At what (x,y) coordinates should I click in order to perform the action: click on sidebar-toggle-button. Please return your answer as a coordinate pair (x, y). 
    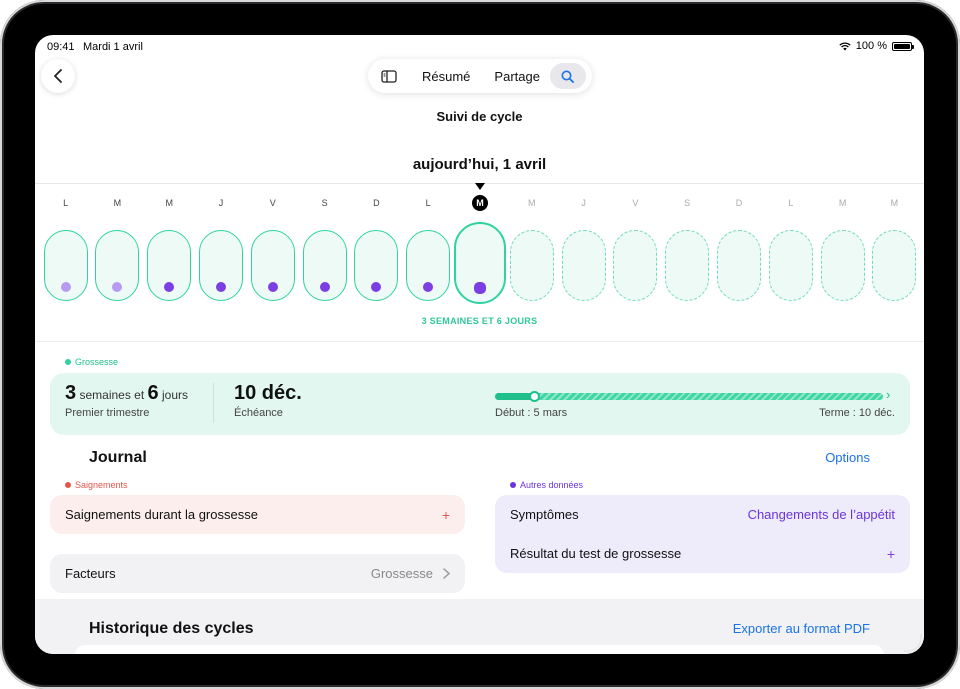
    Looking at the image, I should click on (389, 76).